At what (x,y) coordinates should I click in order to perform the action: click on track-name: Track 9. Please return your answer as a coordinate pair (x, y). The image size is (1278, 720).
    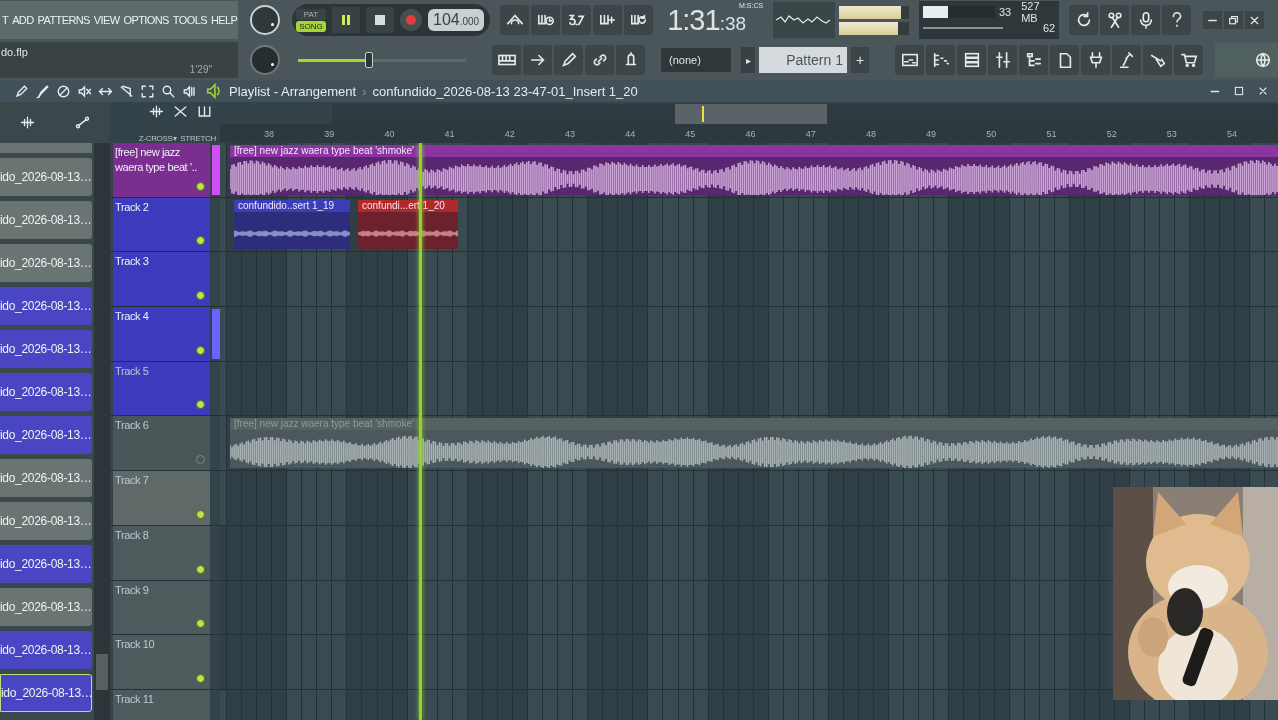
    Looking at the image, I should click on (132, 590).